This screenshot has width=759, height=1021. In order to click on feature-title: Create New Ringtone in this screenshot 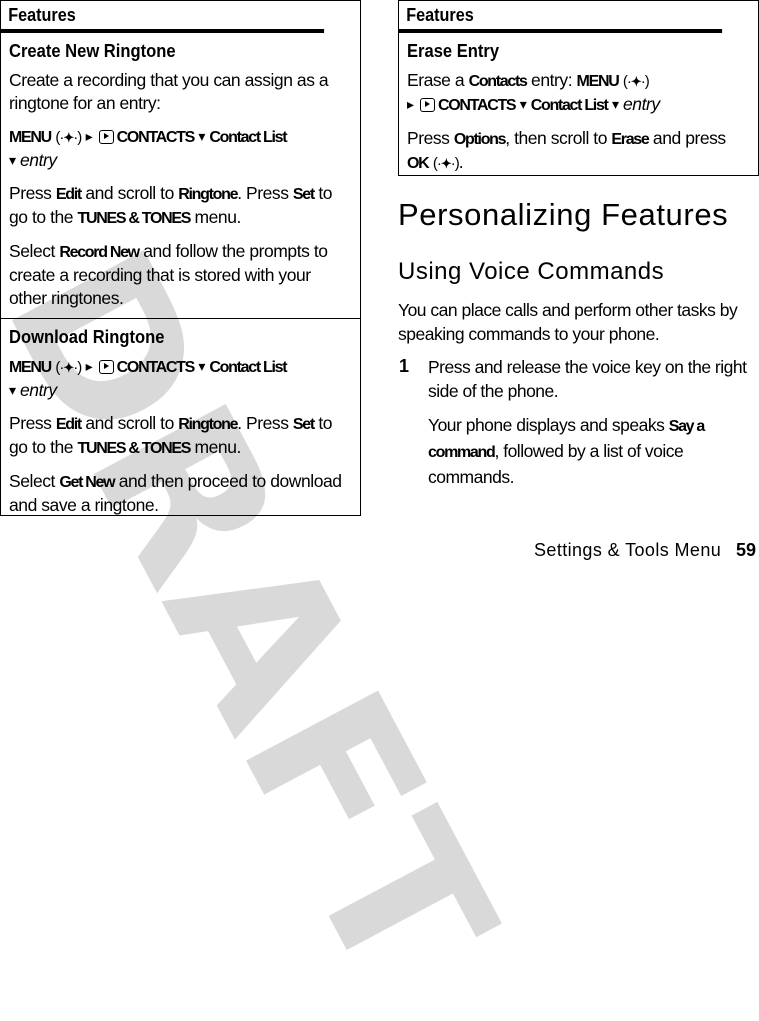, I will do `click(92, 51)`.